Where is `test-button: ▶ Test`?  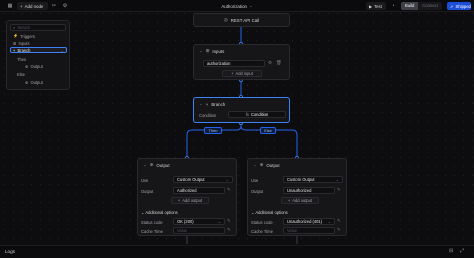 test-button: ▶ Test is located at coordinates (376, 6).